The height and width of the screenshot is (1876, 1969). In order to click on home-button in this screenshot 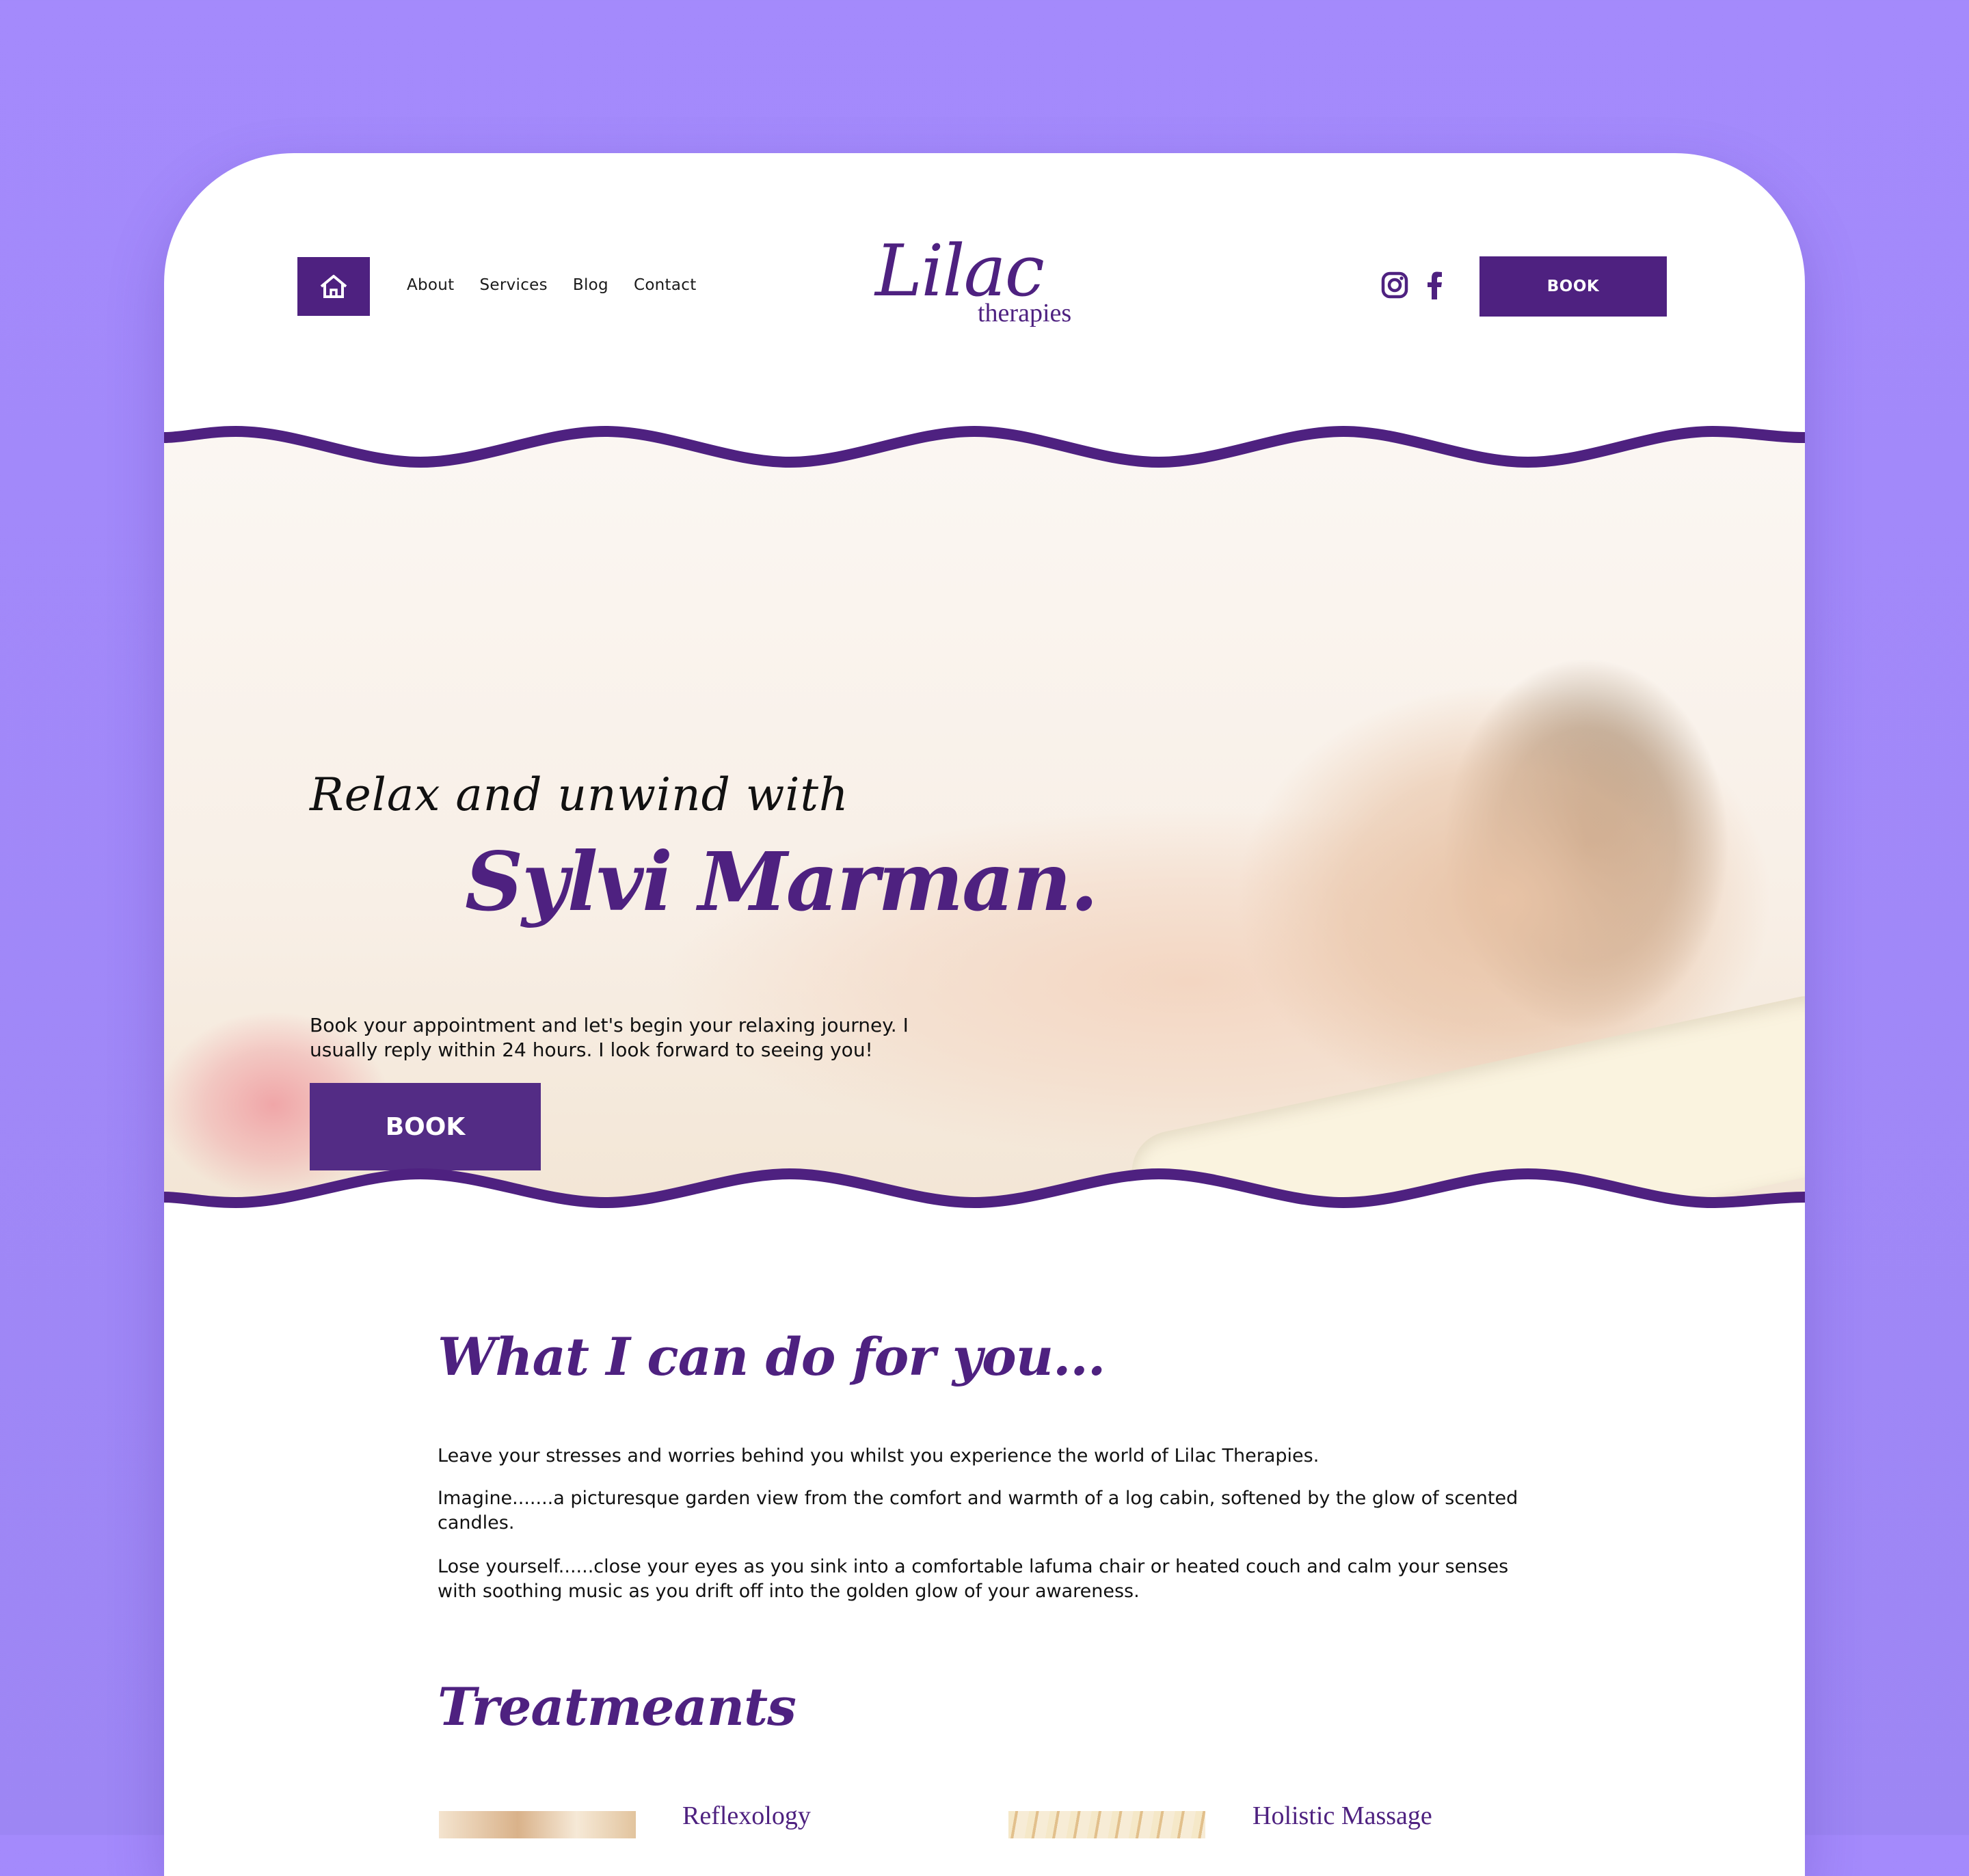, I will do `click(333, 286)`.